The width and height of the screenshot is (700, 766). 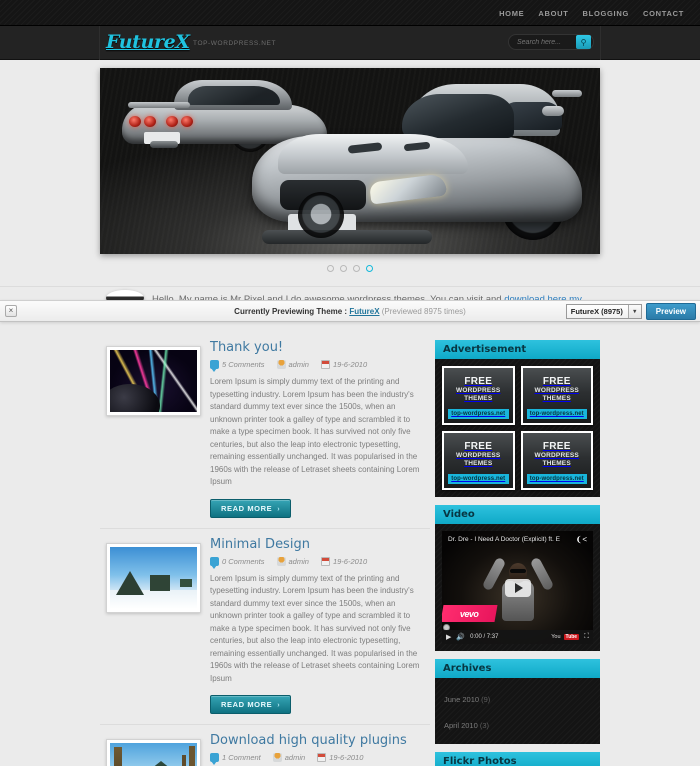 I want to click on post-title: Download high quality plugins, so click(x=317, y=740).